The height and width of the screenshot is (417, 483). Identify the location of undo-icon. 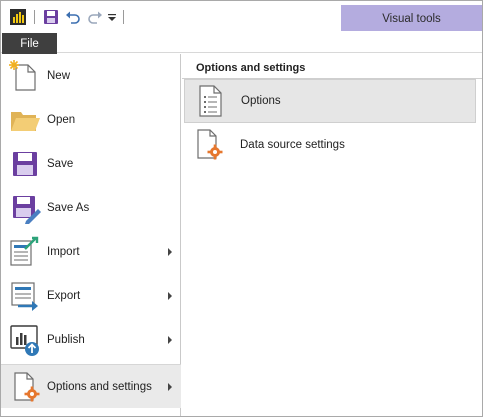
(73, 17).